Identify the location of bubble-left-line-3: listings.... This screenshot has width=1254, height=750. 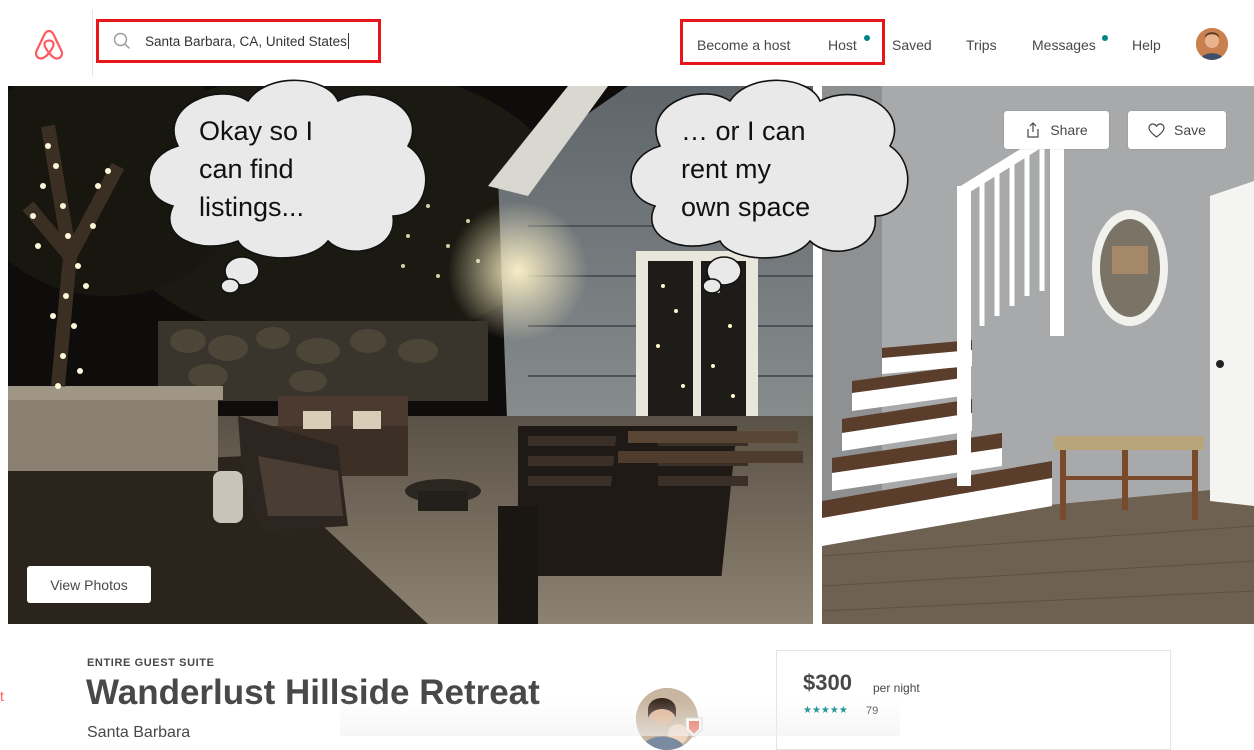
(252, 207).